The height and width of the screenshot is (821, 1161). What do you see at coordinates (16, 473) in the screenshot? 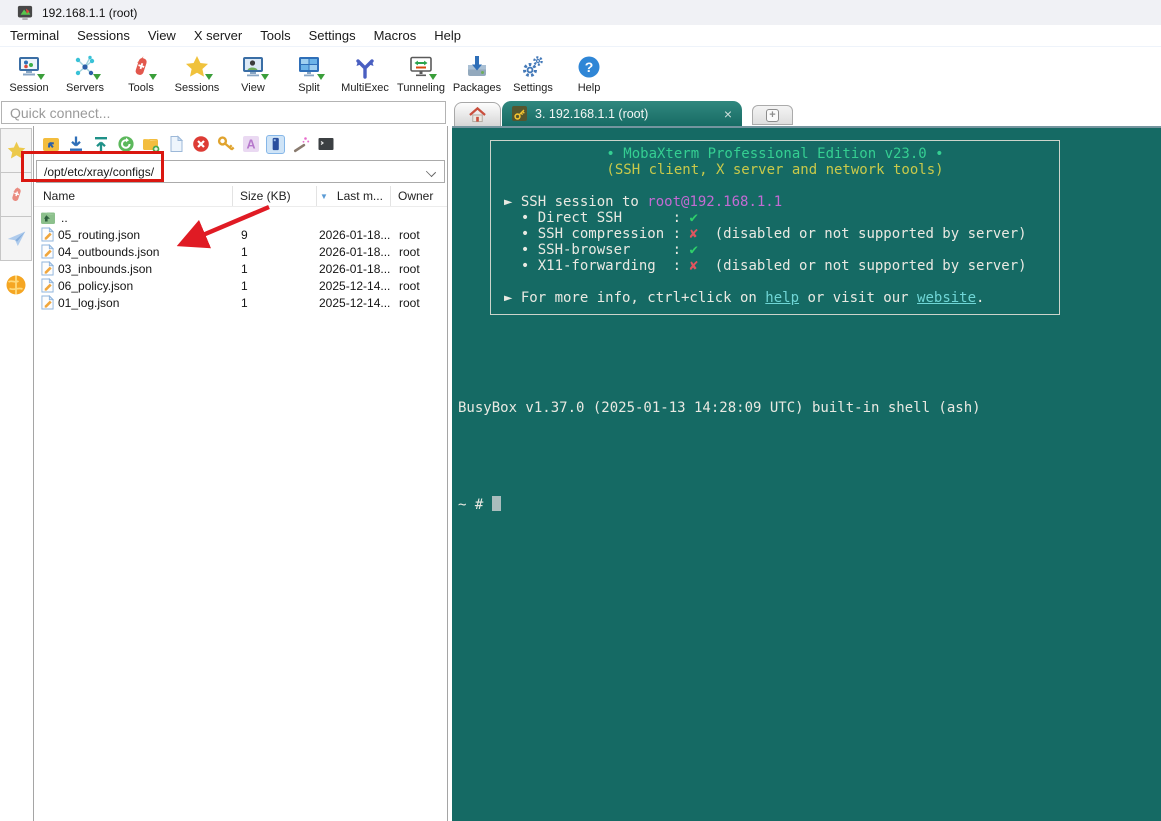
I see `sidebar-strip` at bounding box center [16, 473].